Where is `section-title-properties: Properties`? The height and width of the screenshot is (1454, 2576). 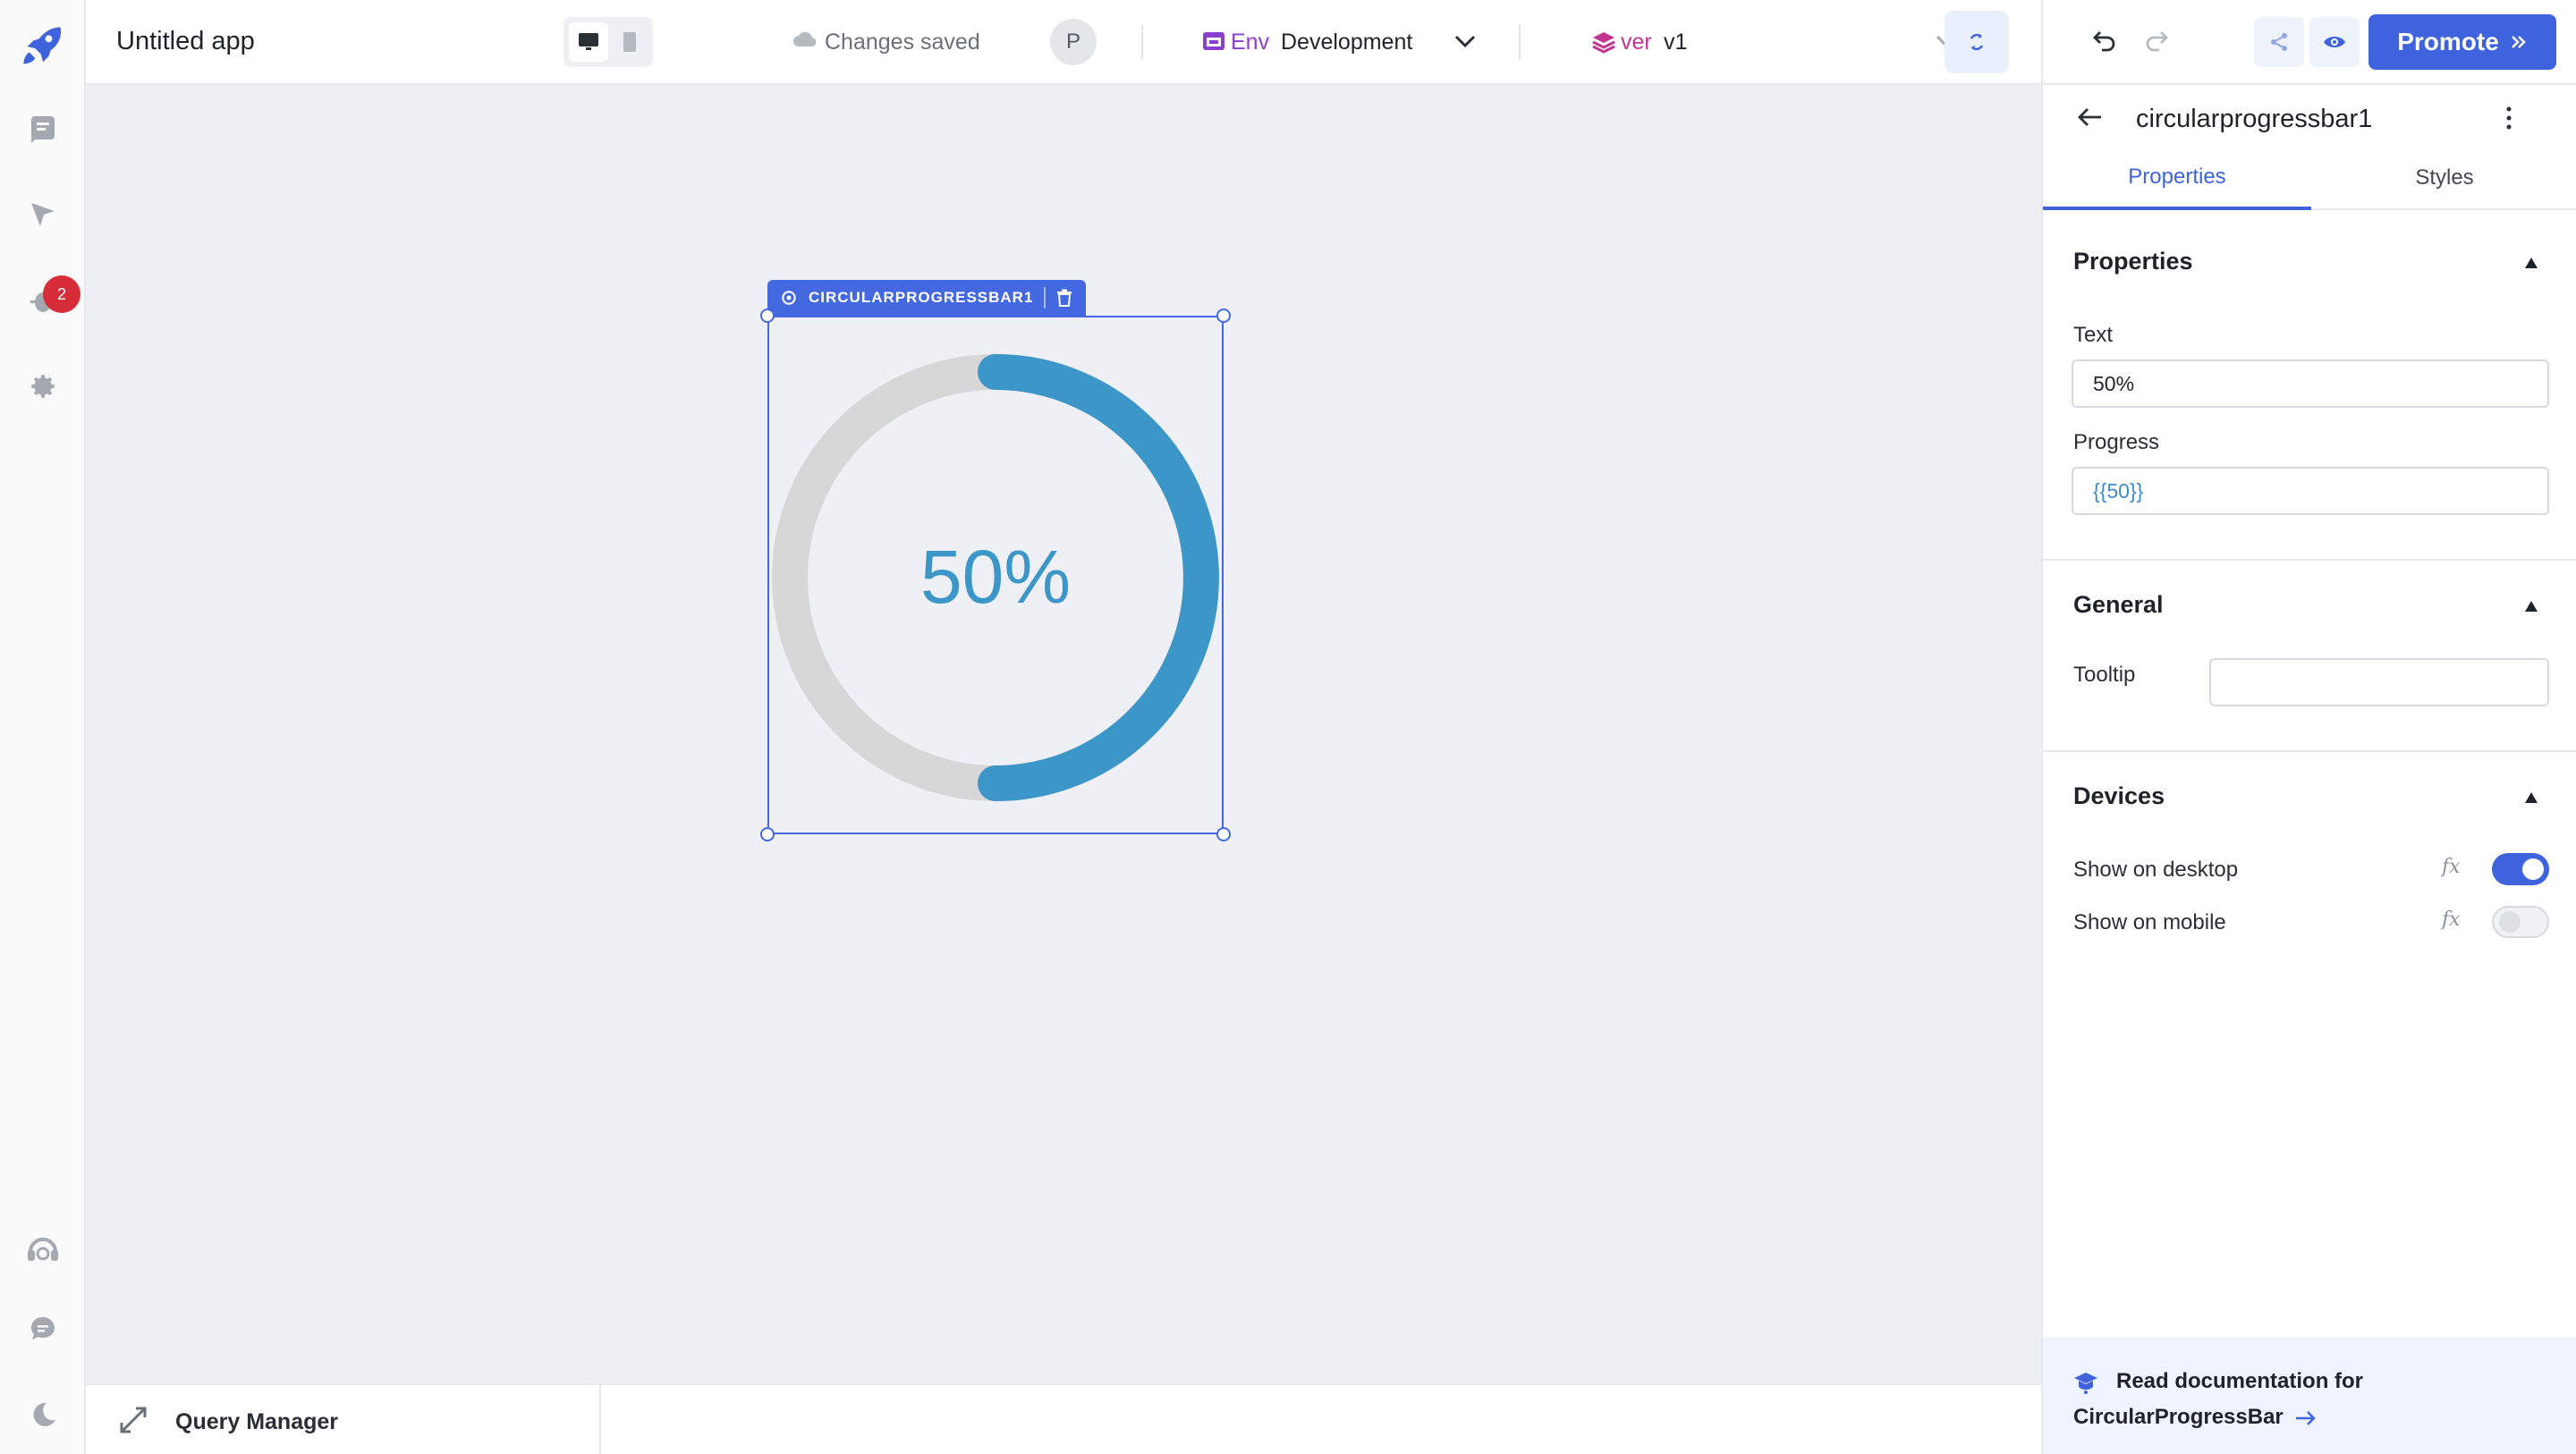 section-title-properties: Properties is located at coordinates (2133, 262).